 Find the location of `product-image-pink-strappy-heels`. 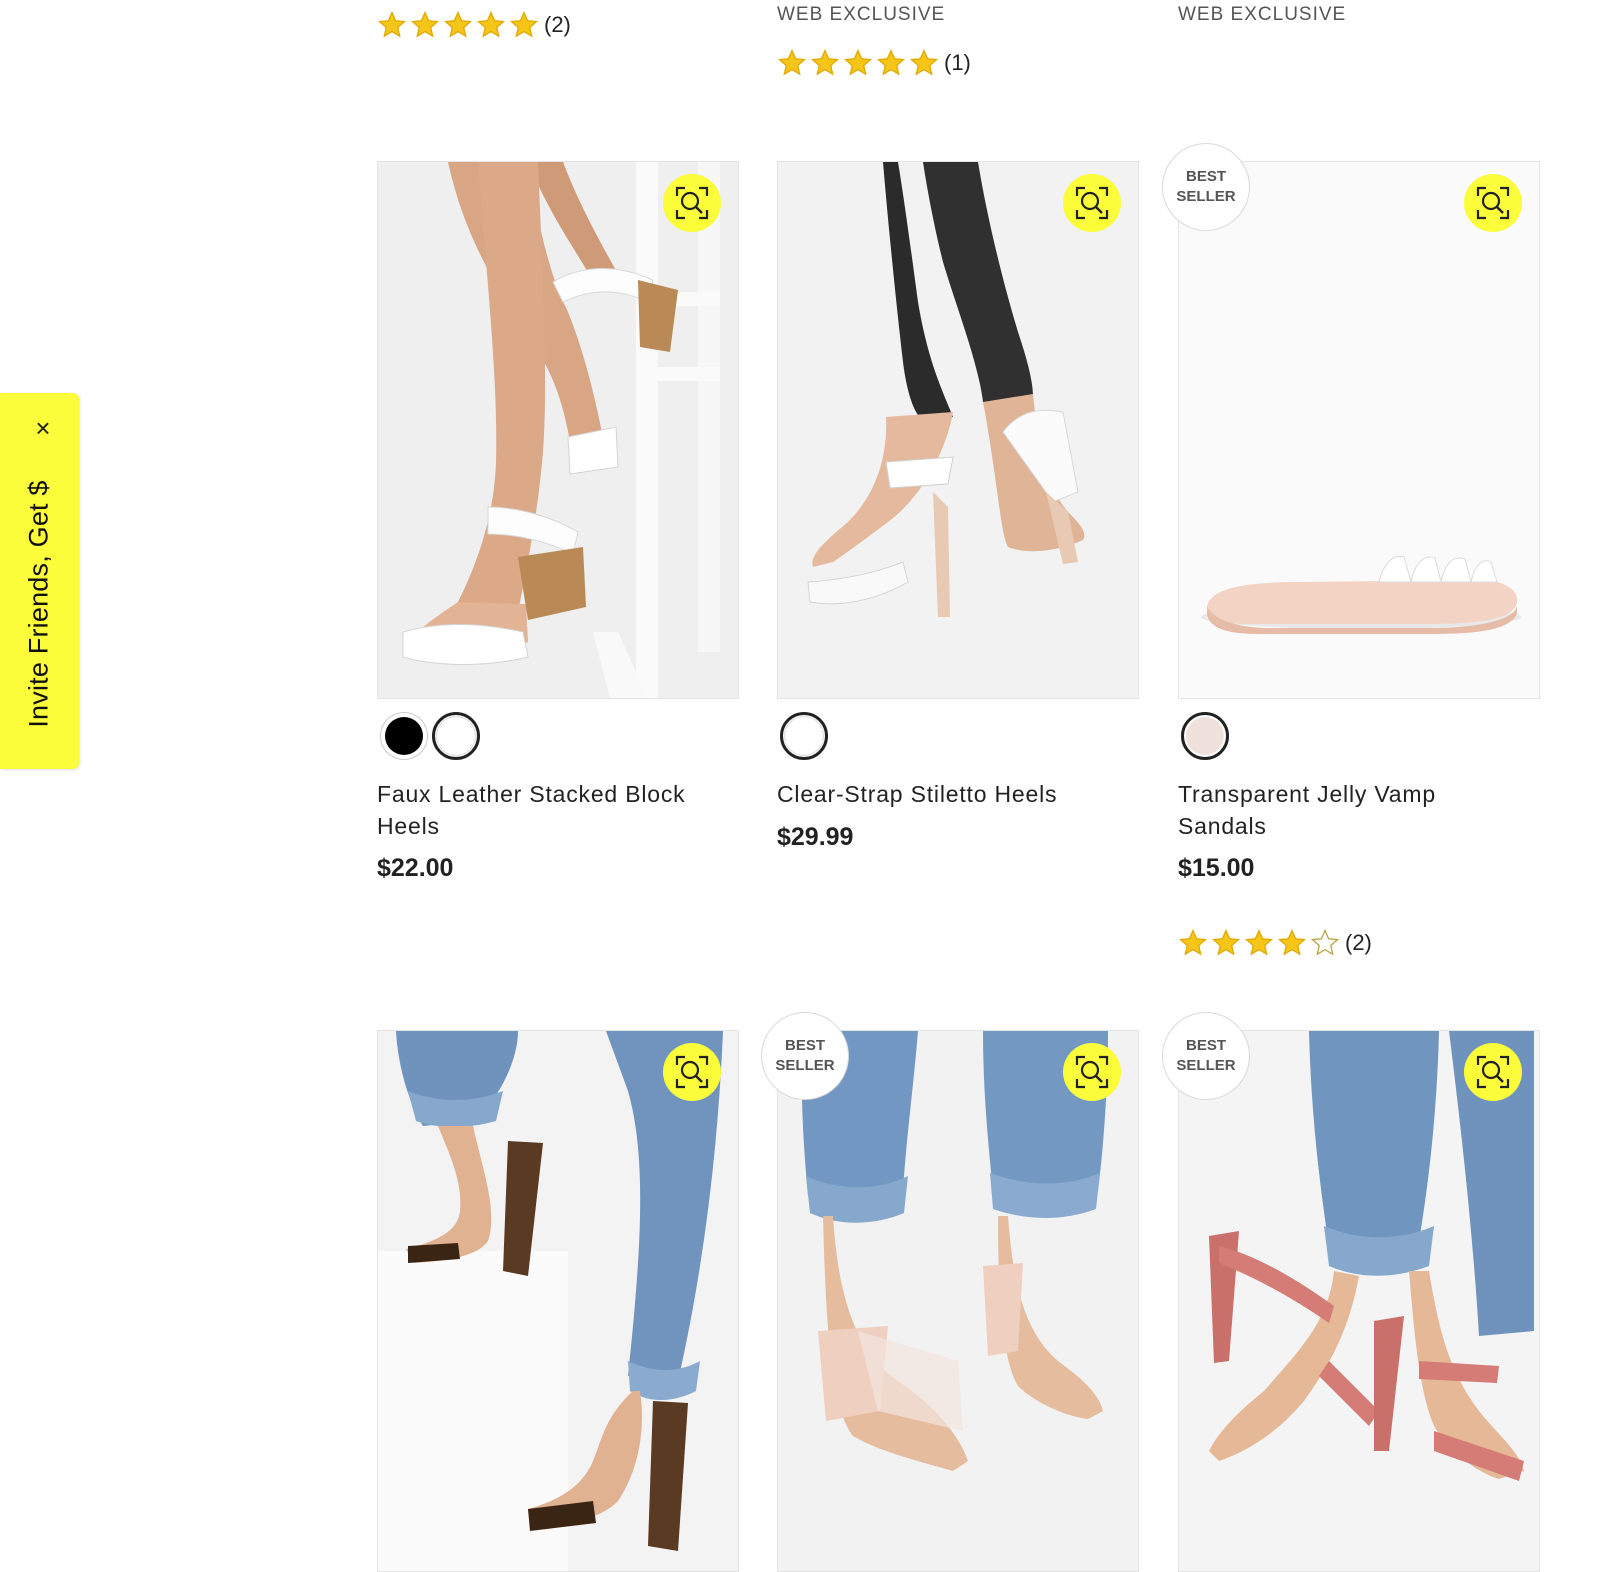

product-image-pink-strappy-heels is located at coordinates (1359, 1301).